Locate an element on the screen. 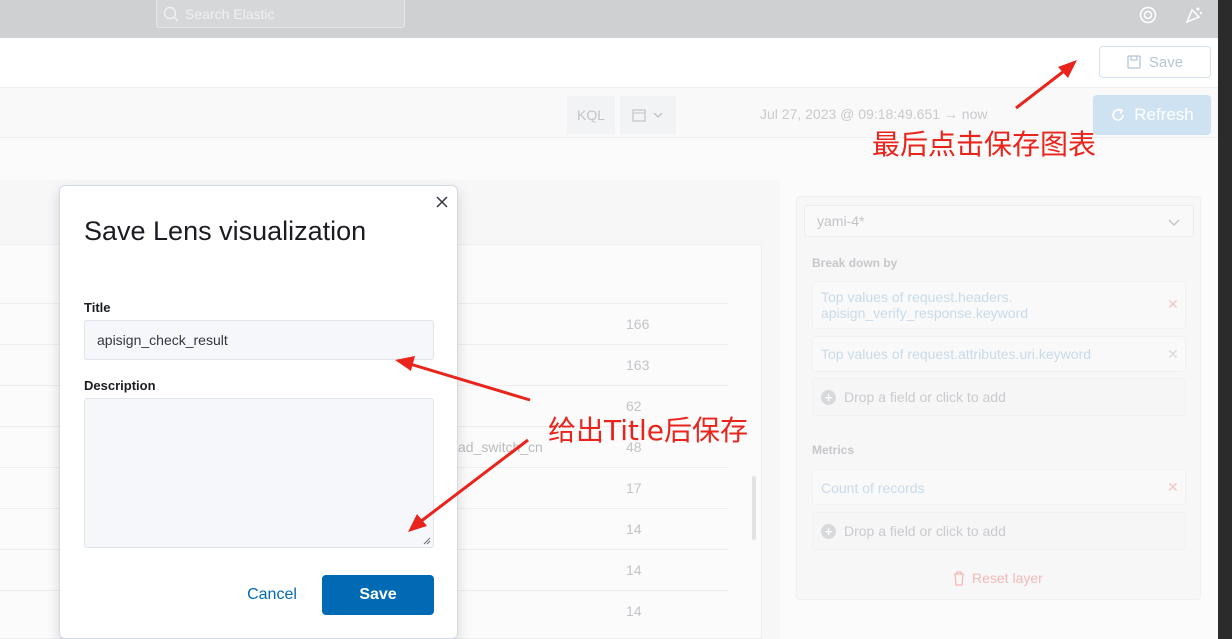 Image resolution: width=1232 pixels, height=639 pixels. news-feed-icon is located at coordinates (1194, 15).